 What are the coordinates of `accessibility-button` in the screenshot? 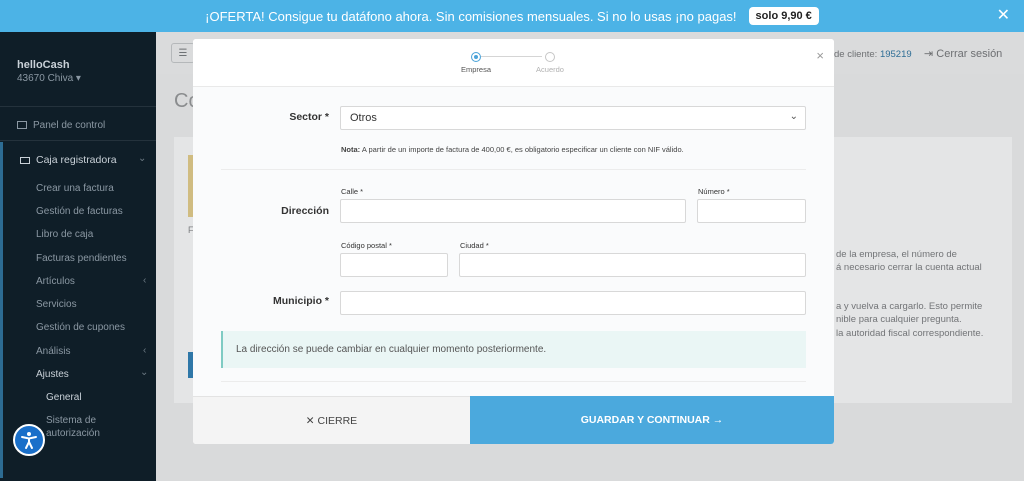 It's located at (29, 440).